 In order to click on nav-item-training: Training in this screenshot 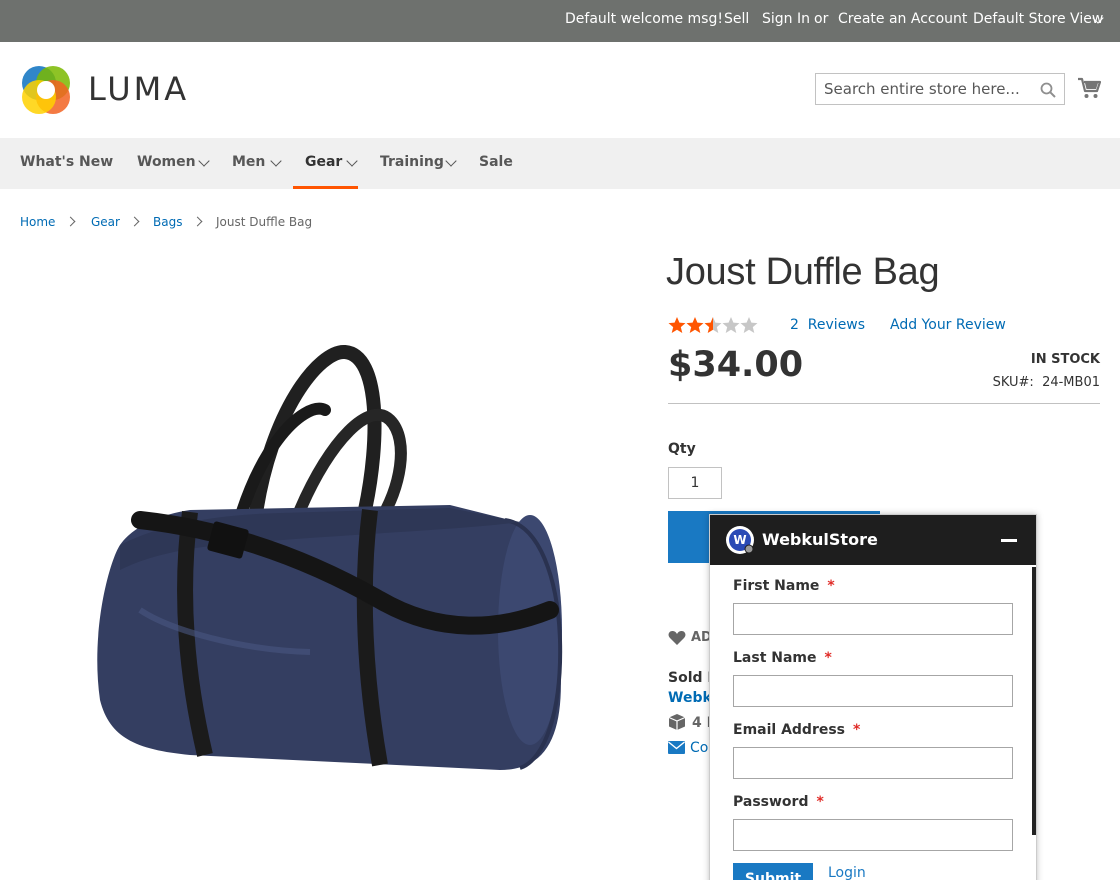, I will do `click(420, 163)`.